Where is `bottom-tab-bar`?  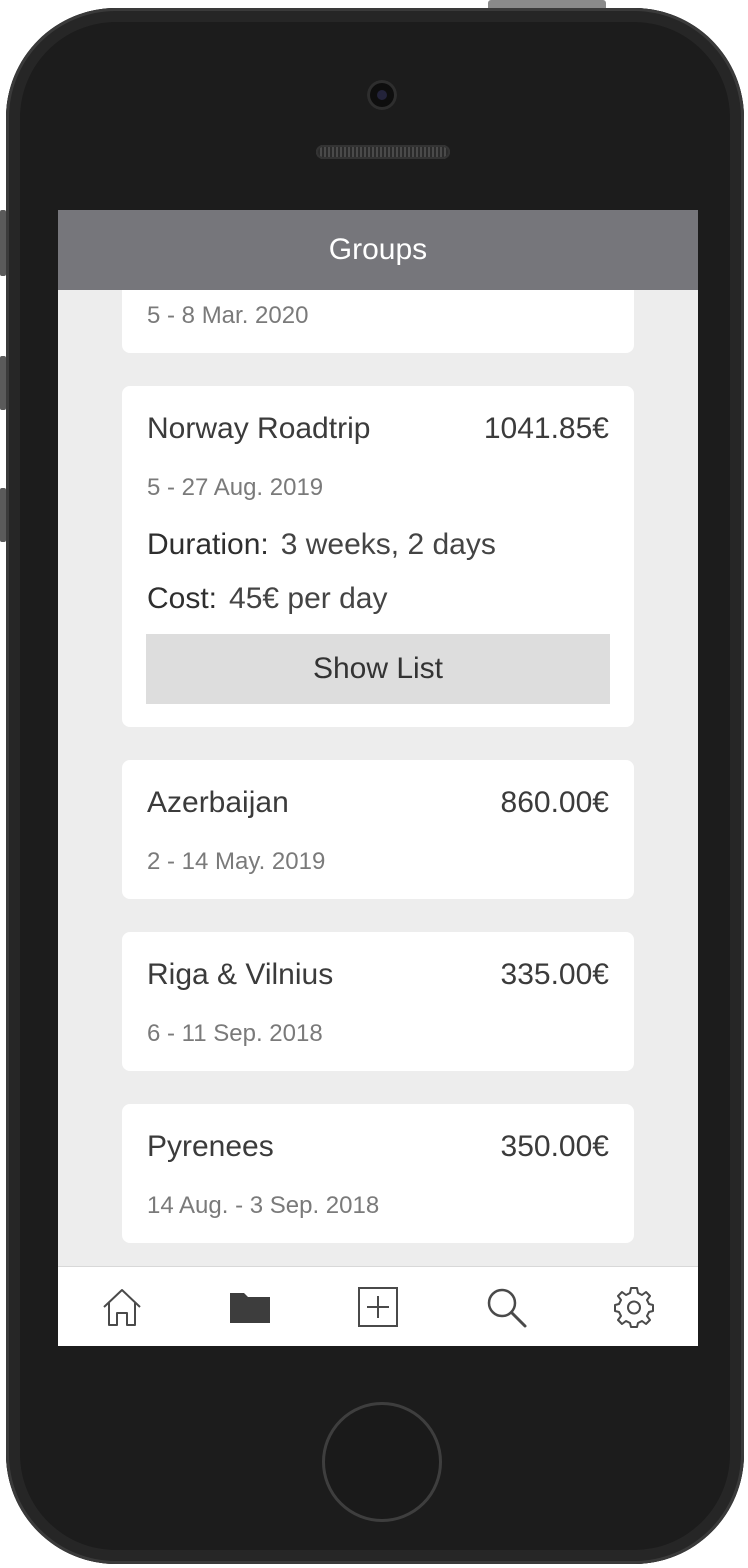 bottom-tab-bar is located at coordinates (378, 1306).